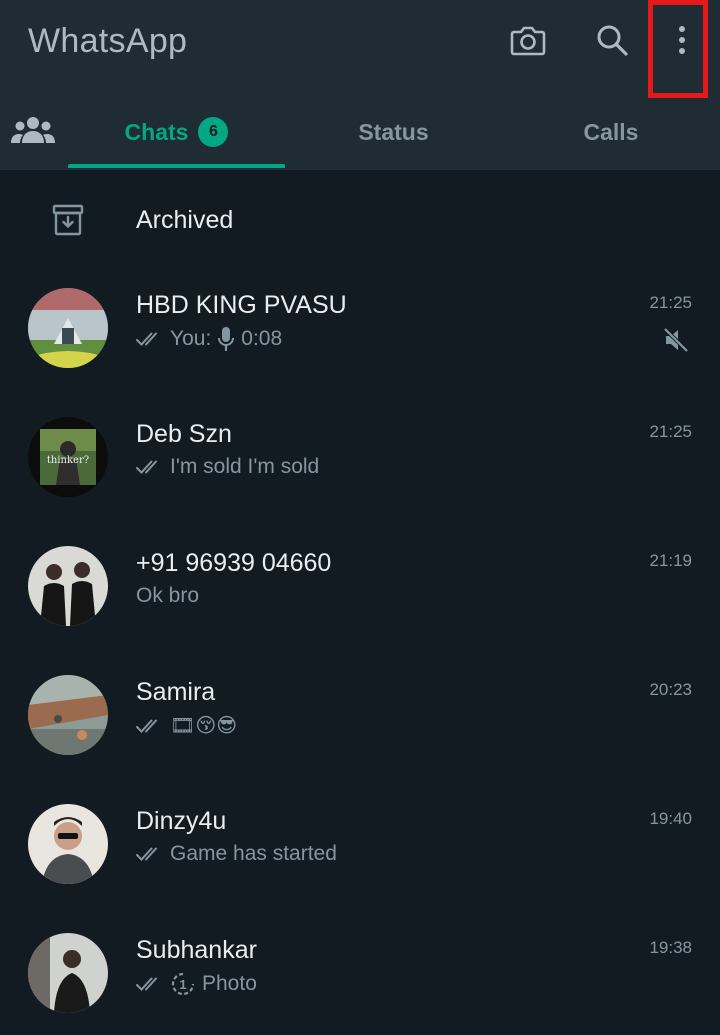 The width and height of the screenshot is (720, 1035). I want to click on chat-row: HBD KING PVASU You: 0:08 21:25, so click(360, 326).